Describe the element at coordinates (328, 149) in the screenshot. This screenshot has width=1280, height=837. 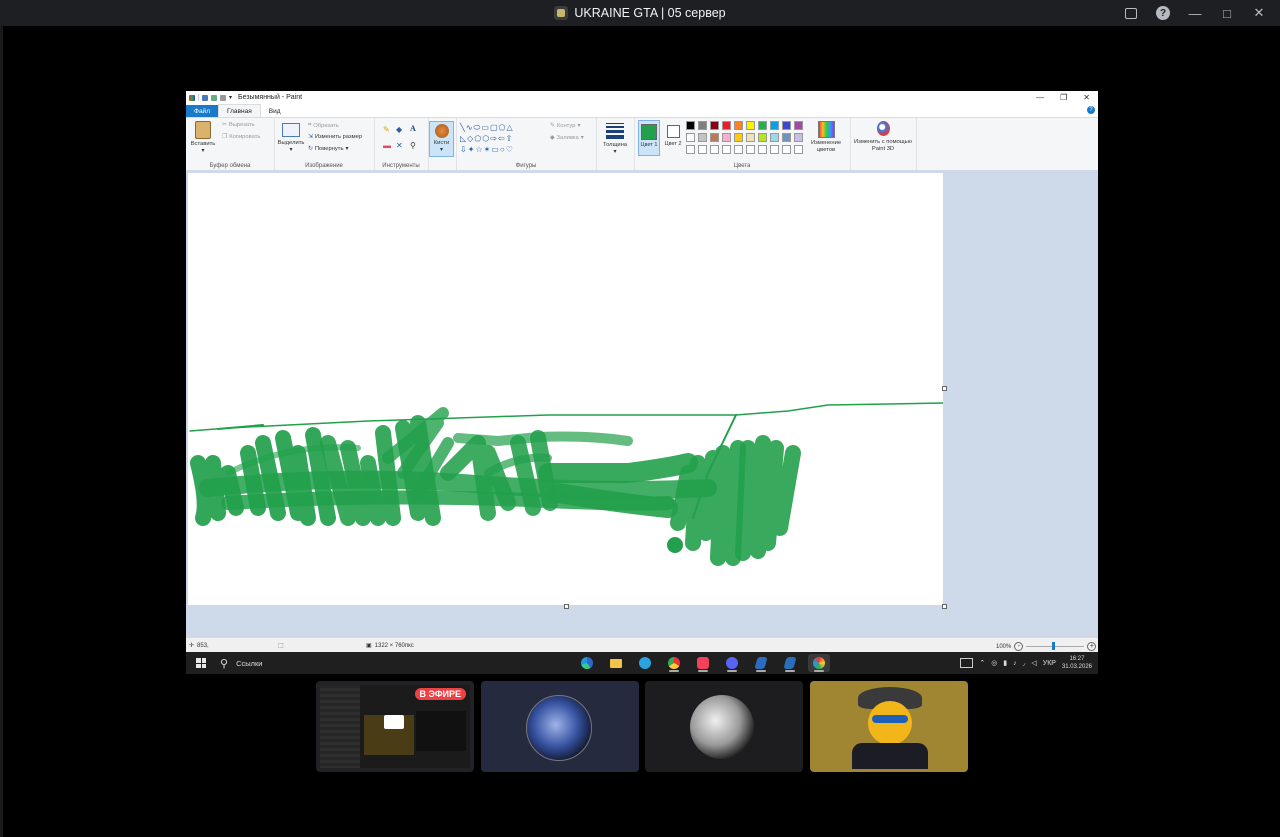
I see `rotate-button: ↻ Повернуть ▾` at that location.